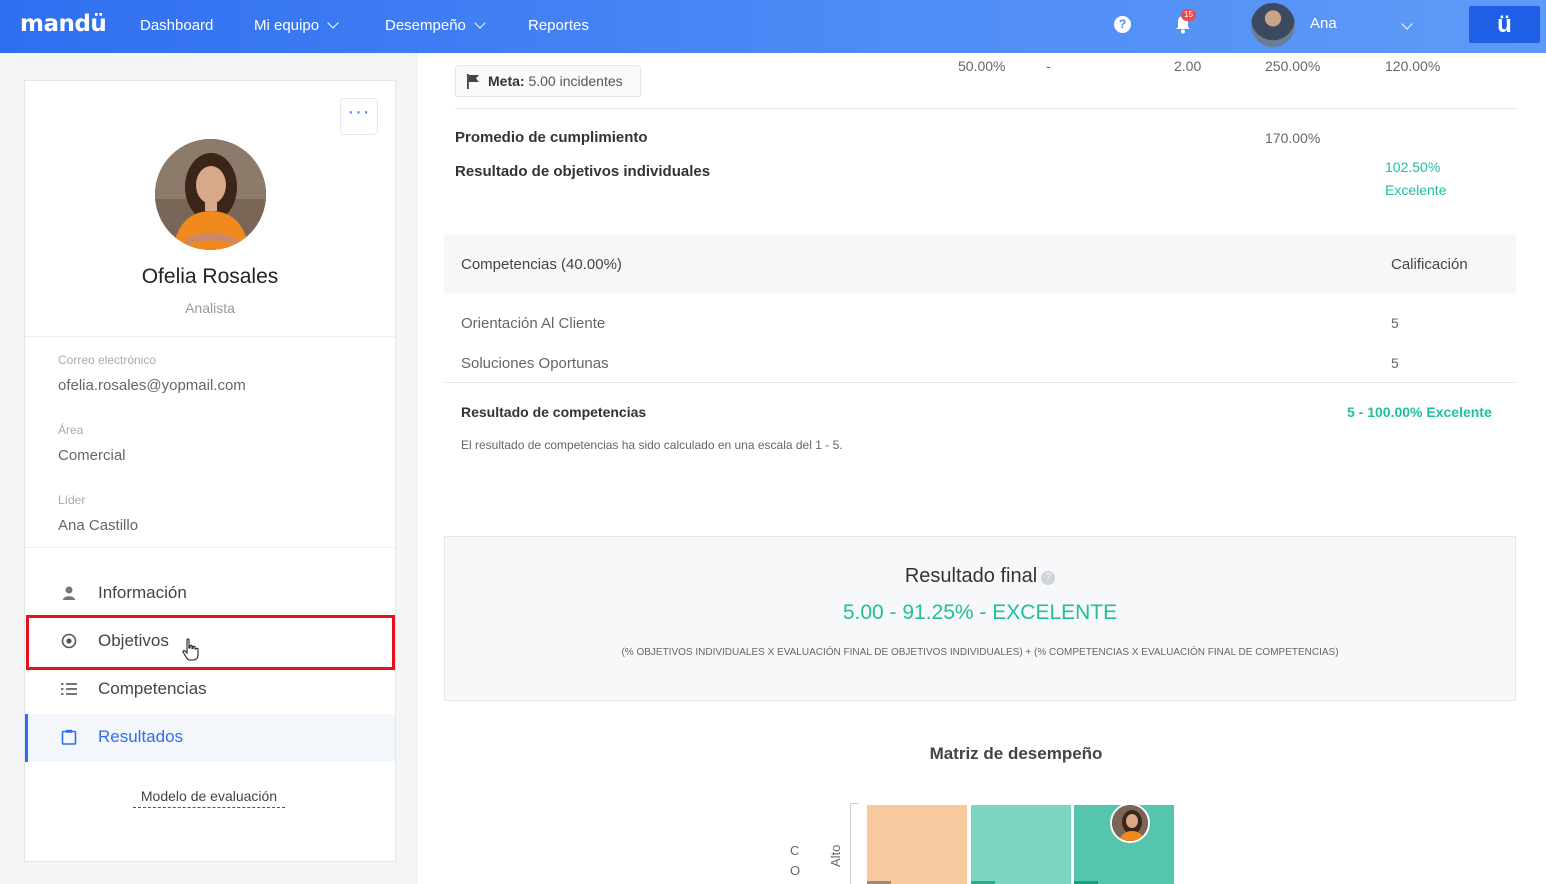 This screenshot has height=884, width=1546. Describe the element at coordinates (210, 690) in the screenshot. I see `menu-item-competencias: Competencias` at that location.